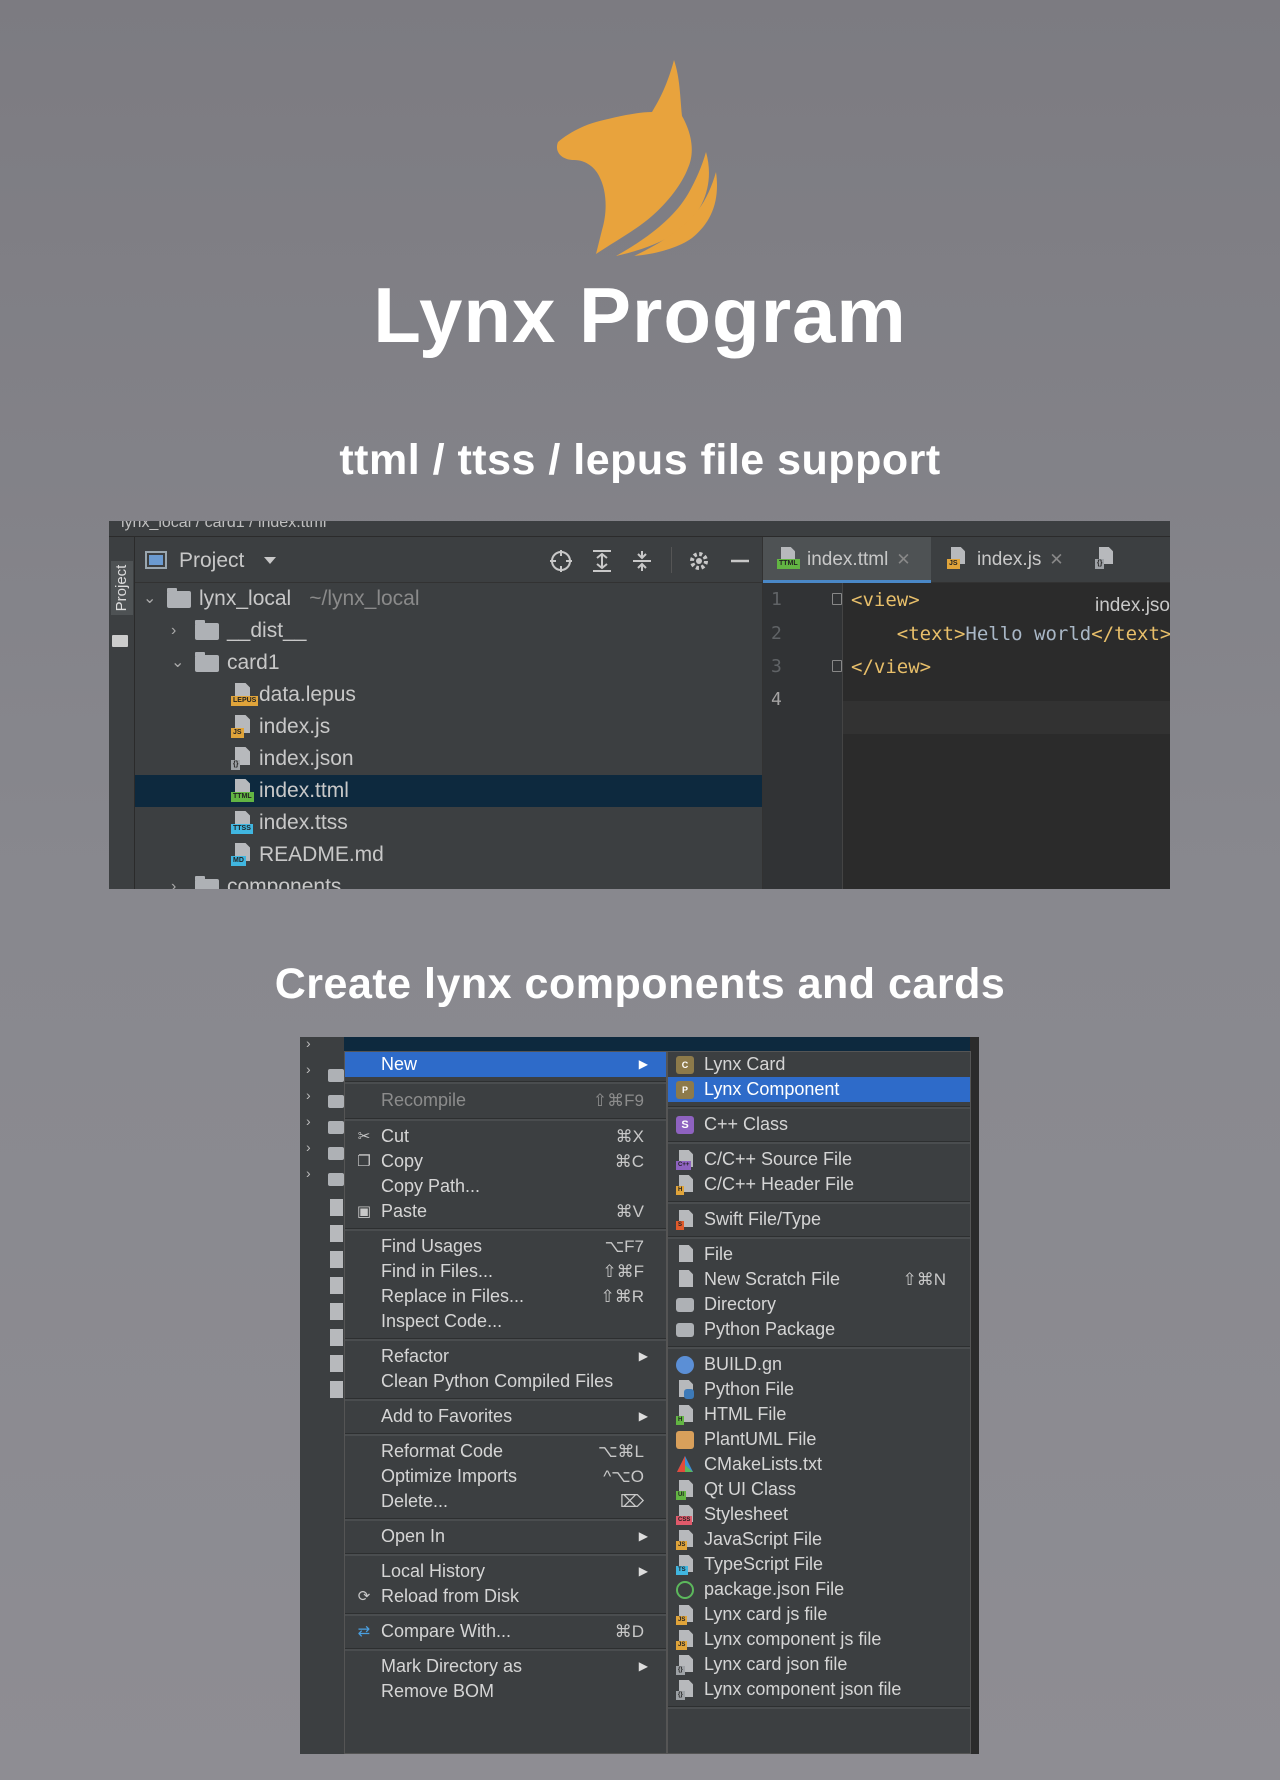 This screenshot has width=1280, height=1780. I want to click on compare-icon: ⇄, so click(364, 1631).